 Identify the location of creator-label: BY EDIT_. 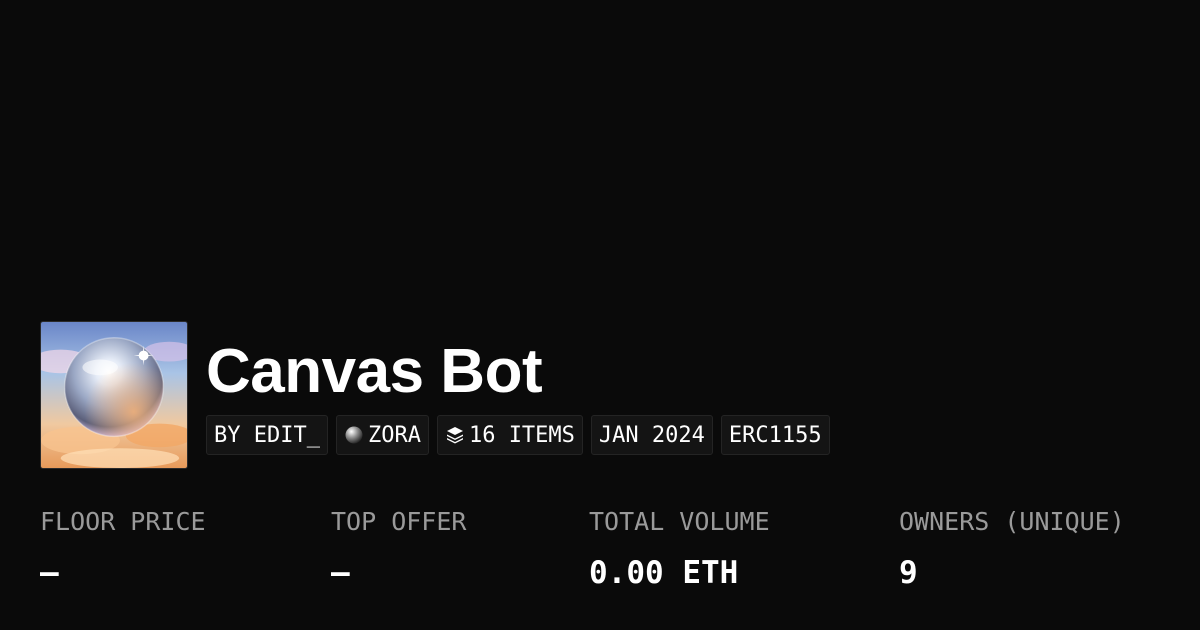
(267, 435).